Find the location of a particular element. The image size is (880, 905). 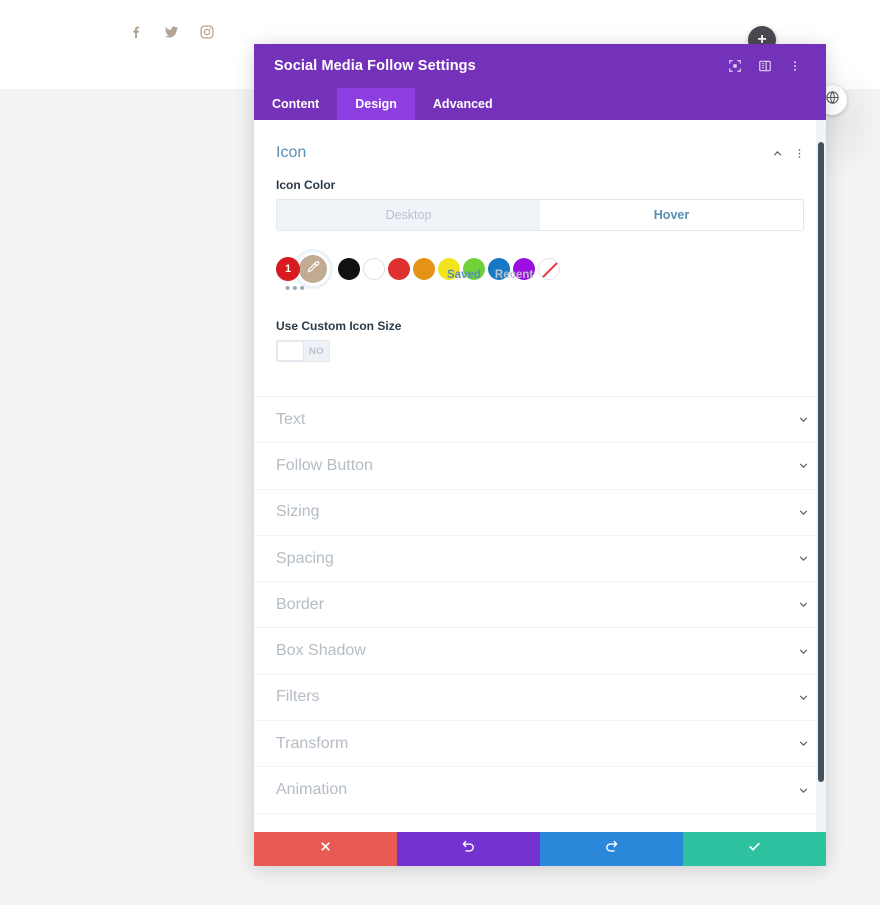

section-sizing-label: Sizing is located at coordinates (298, 512).